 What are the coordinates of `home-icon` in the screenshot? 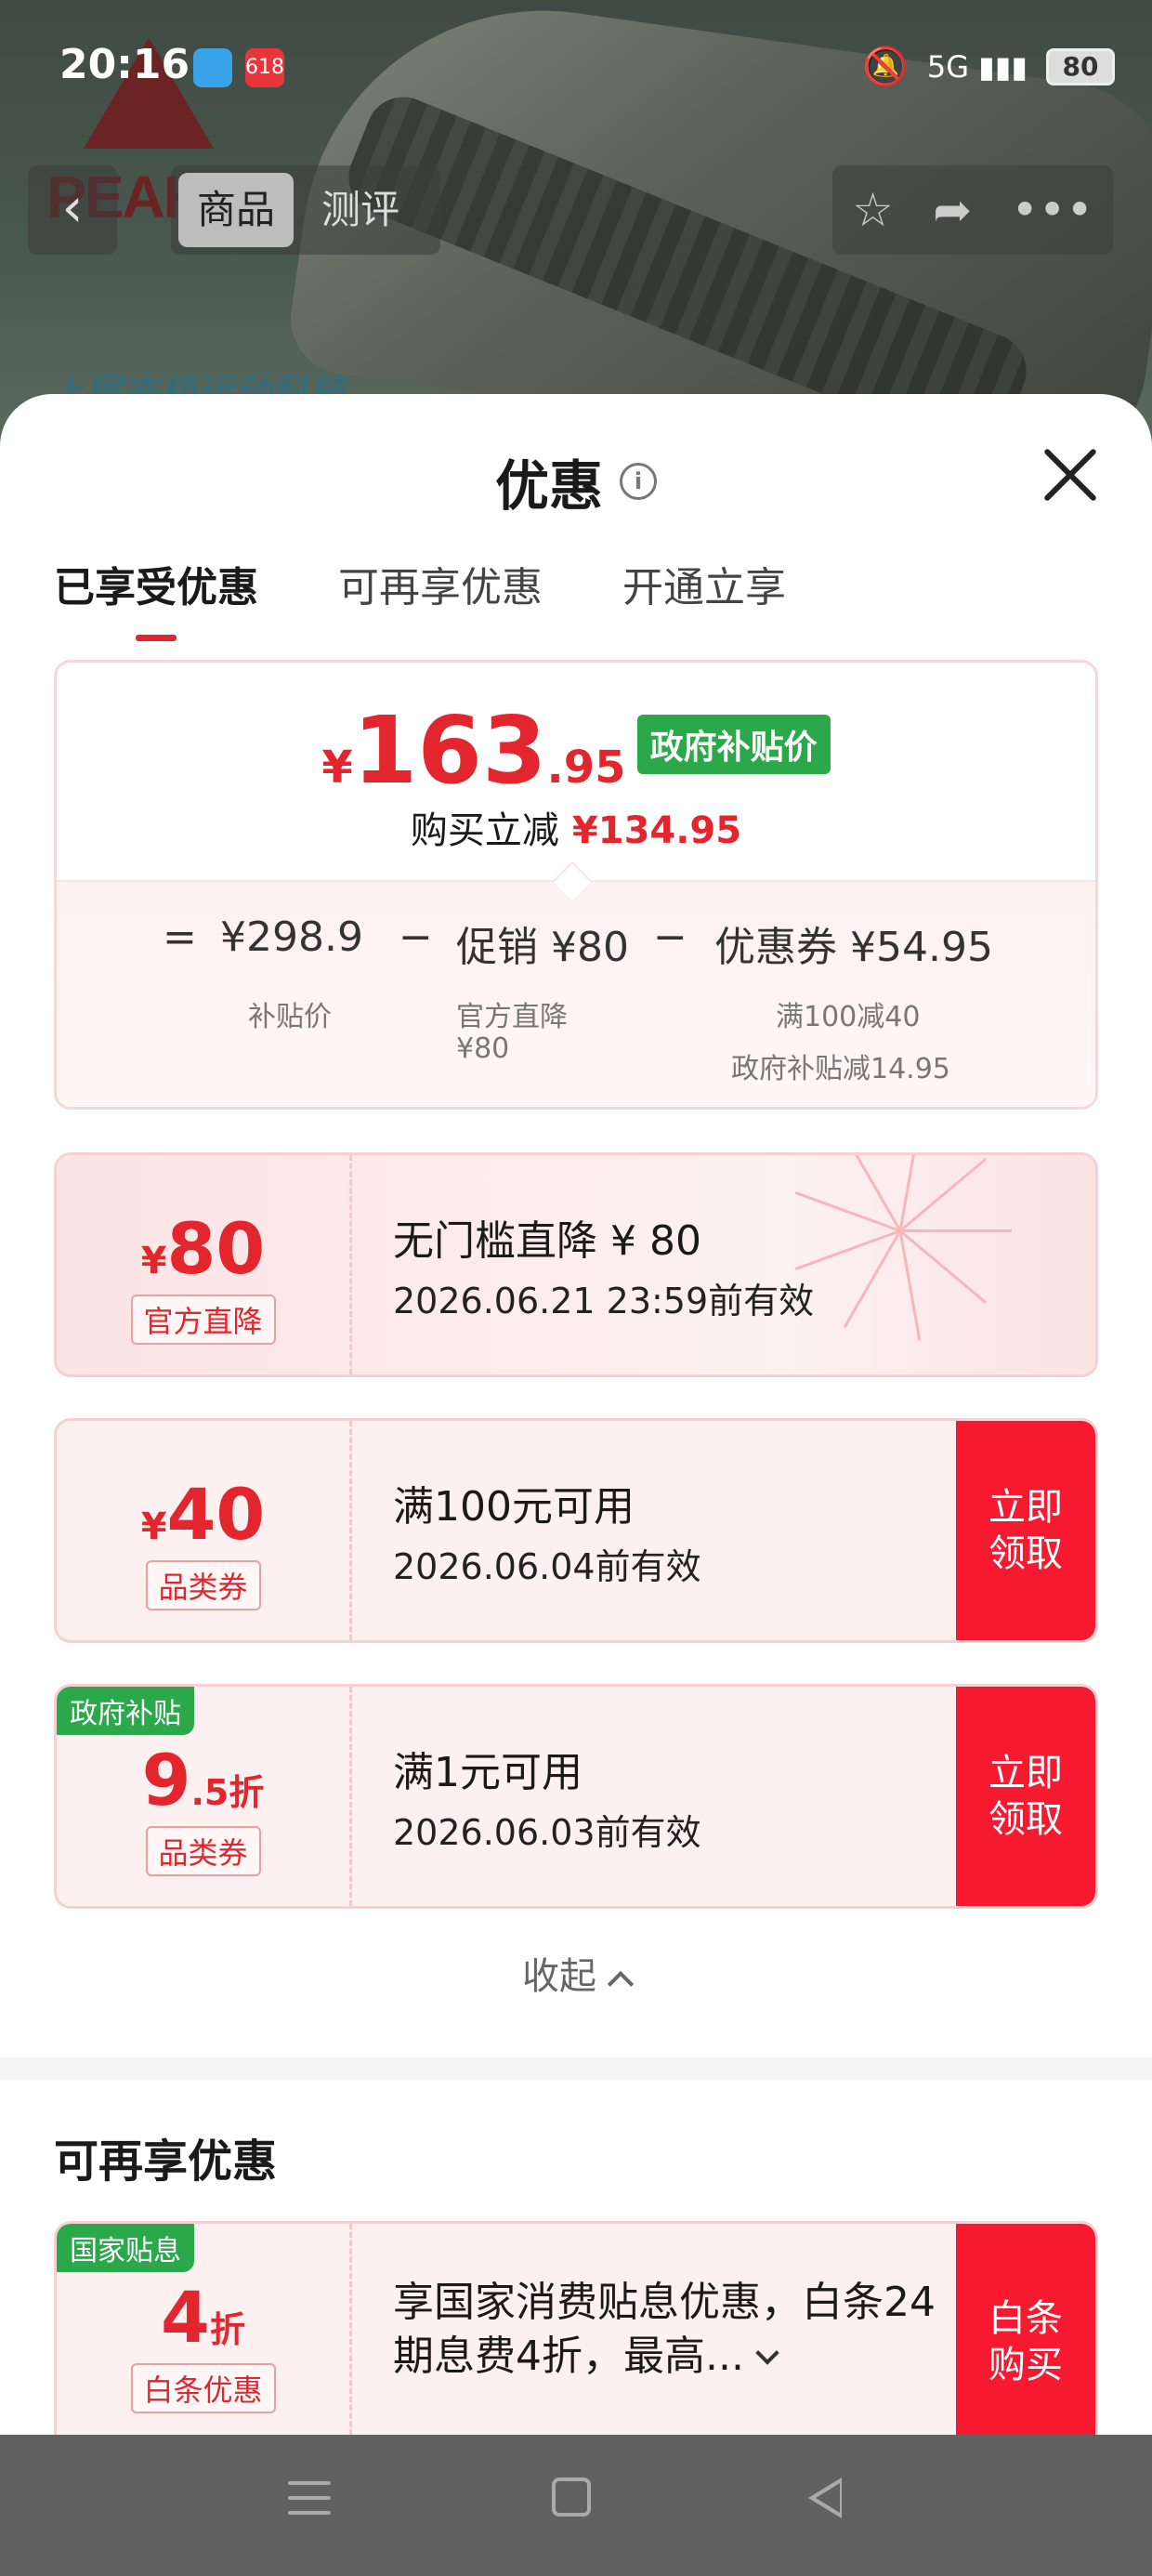 It's located at (571, 2497).